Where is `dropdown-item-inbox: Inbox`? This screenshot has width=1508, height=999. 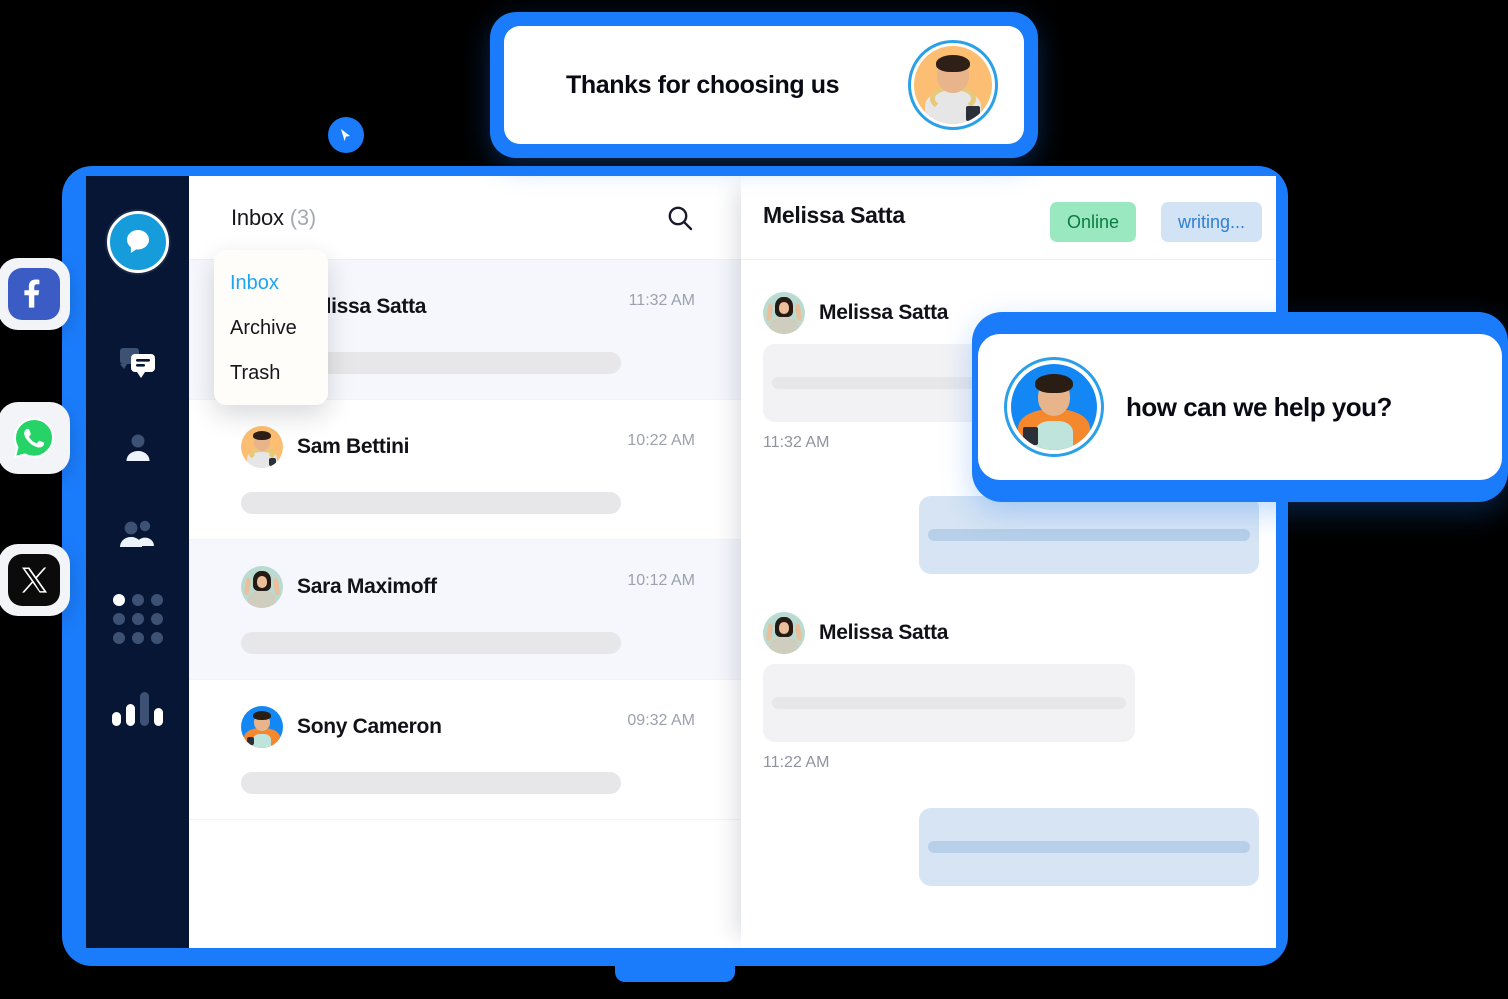
dropdown-item-inbox: Inbox is located at coordinates (279, 283).